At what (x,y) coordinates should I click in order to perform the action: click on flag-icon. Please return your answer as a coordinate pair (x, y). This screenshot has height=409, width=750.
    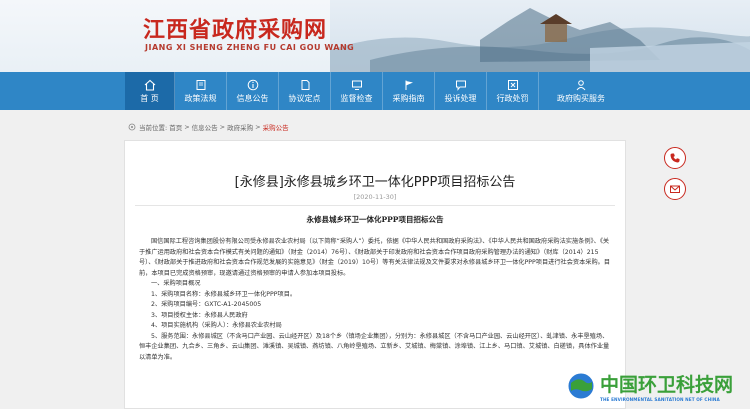
    Looking at the image, I should click on (409, 85).